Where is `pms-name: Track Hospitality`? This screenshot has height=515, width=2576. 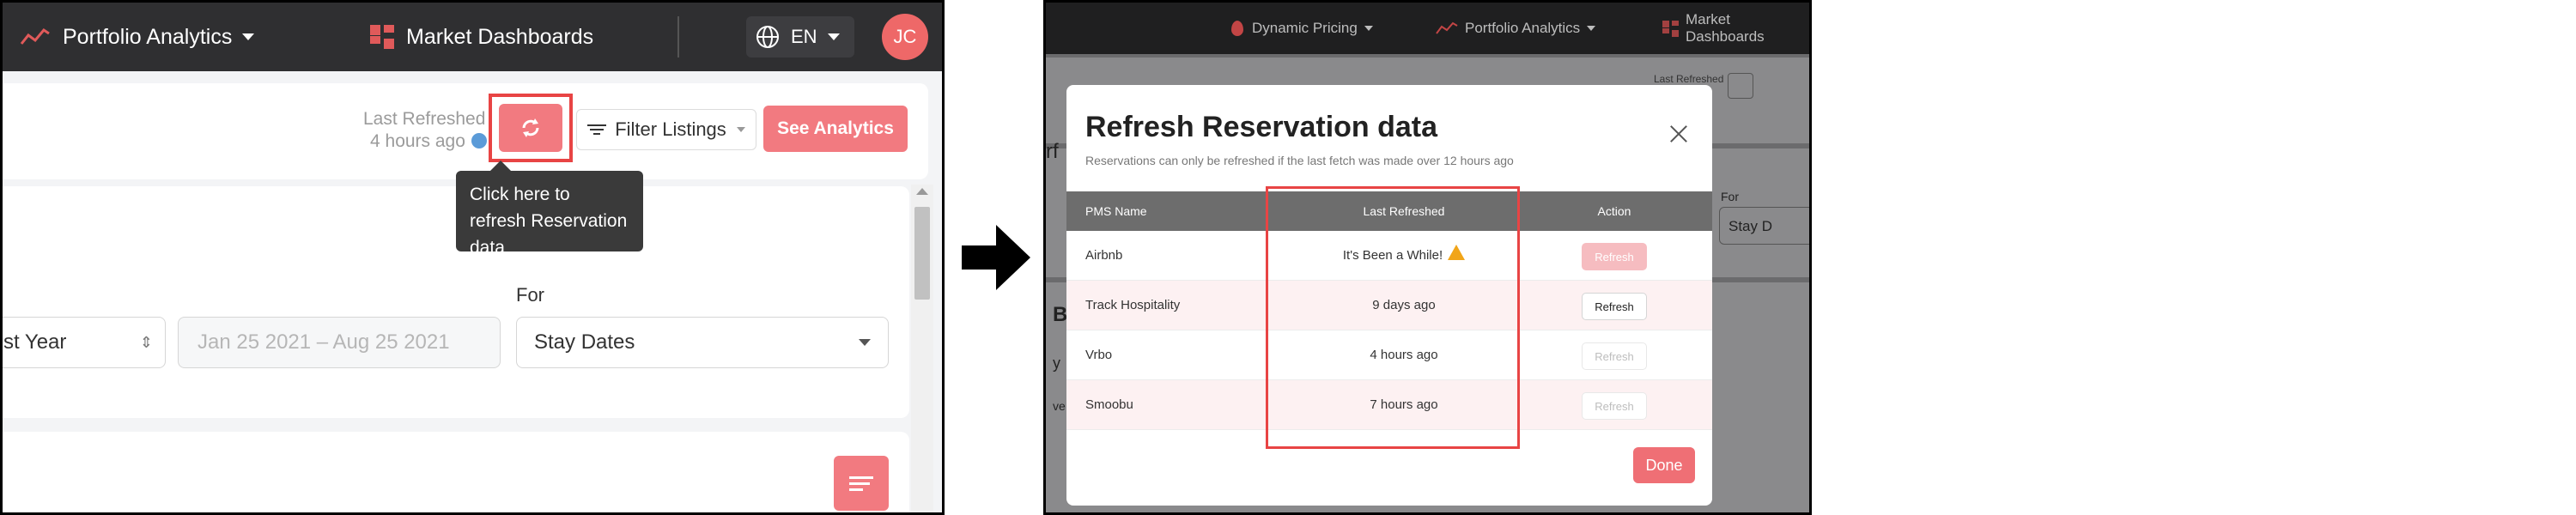 pms-name: Track Hospitality is located at coordinates (1133, 305).